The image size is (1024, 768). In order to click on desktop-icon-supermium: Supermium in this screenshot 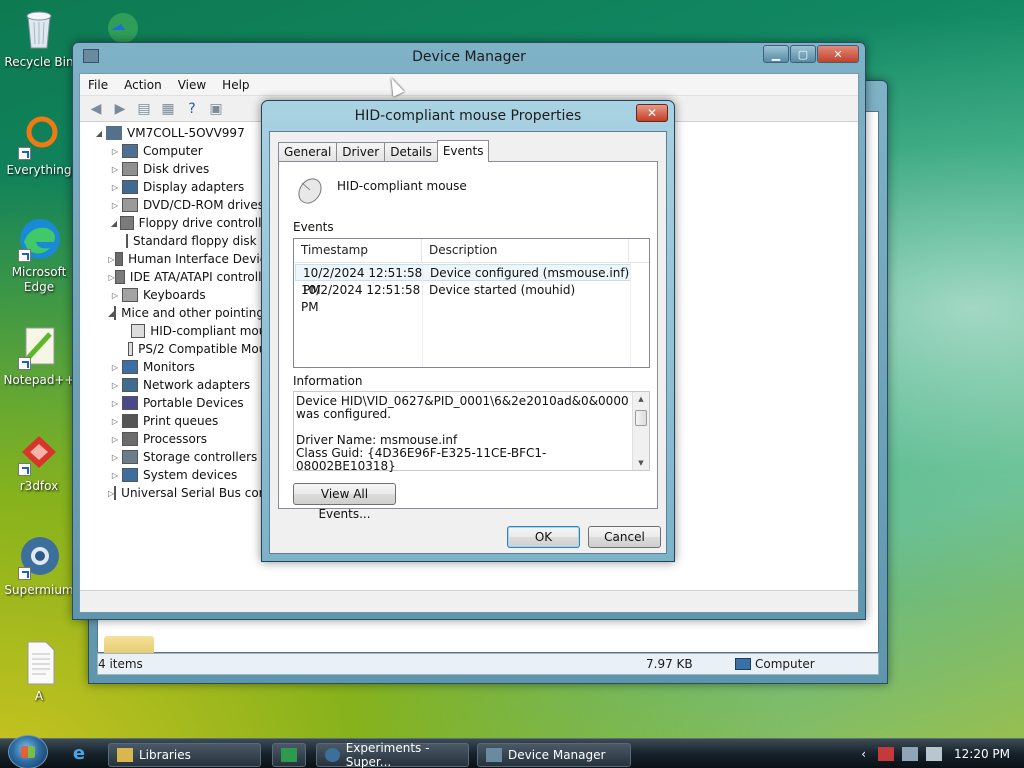, I will do `click(39, 566)`.